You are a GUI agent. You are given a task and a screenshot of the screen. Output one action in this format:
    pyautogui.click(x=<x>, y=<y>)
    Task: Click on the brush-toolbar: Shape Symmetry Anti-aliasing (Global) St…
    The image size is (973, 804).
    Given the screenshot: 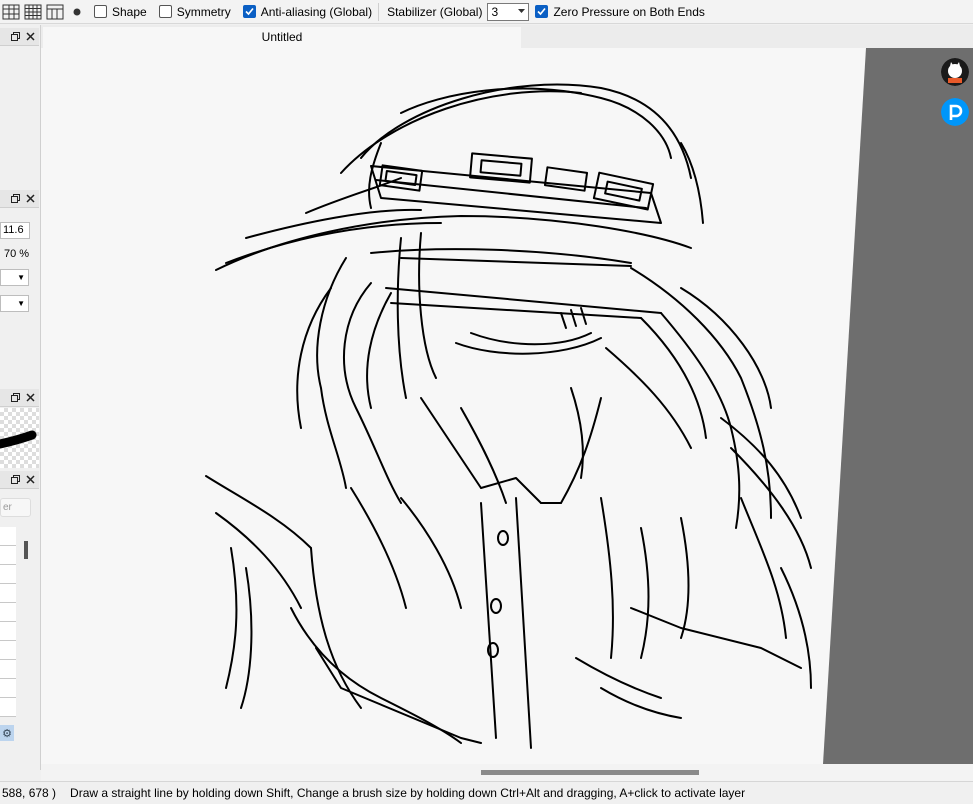 What is the action you would take?
    pyautogui.click(x=486, y=12)
    